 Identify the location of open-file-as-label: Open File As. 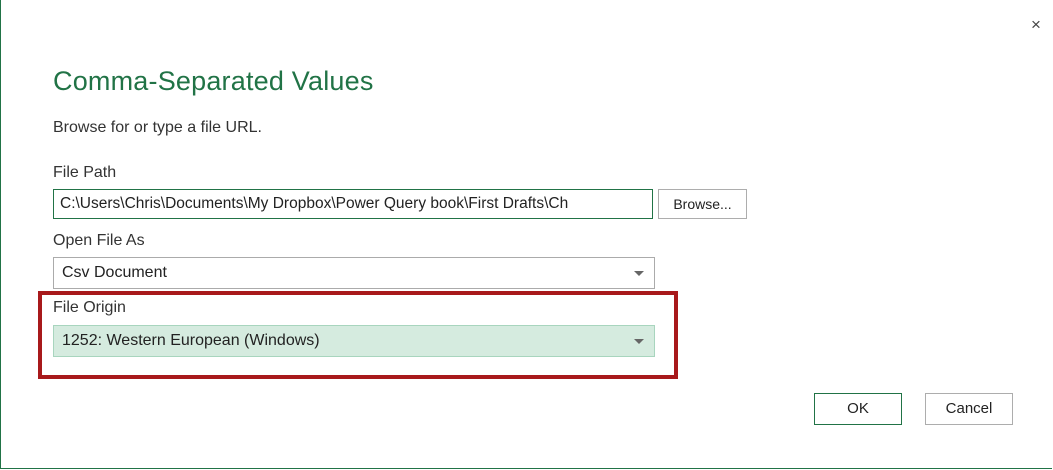
(99, 240).